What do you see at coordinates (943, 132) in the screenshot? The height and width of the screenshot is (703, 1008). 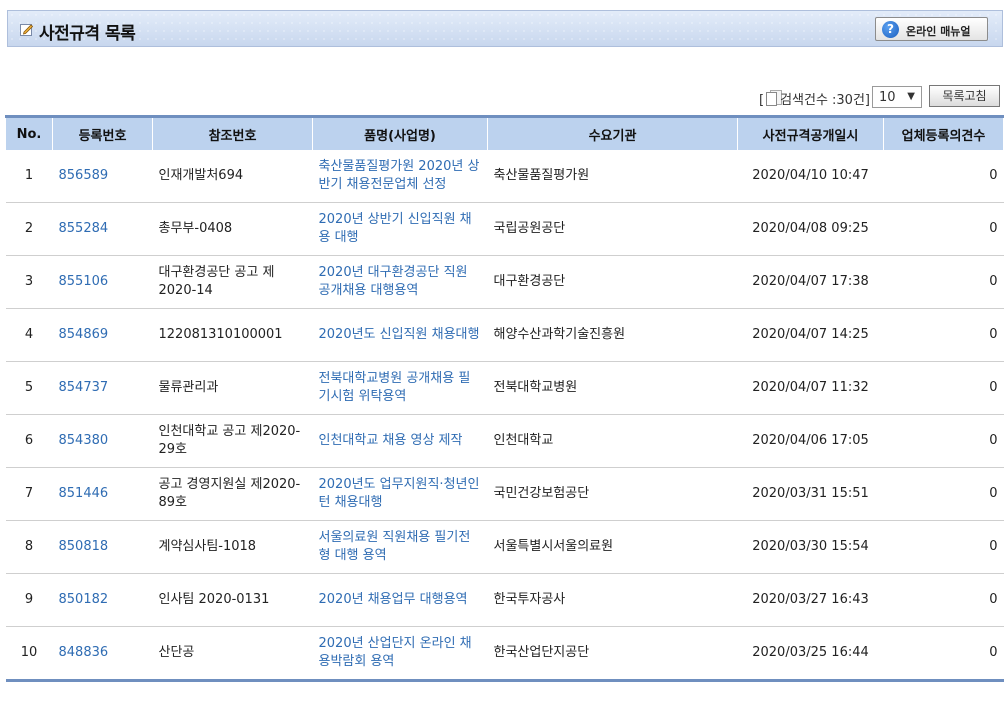 I see `col-opinion-count: 업체등록의견수` at bounding box center [943, 132].